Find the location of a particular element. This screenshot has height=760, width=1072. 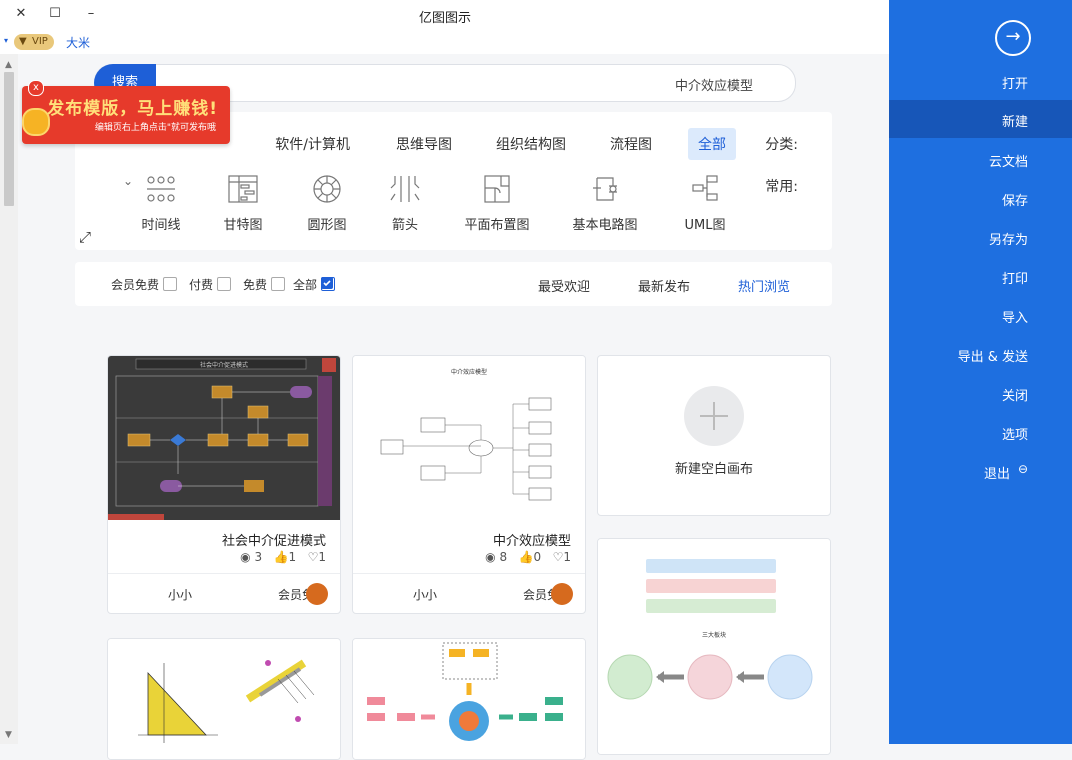

category-mind-map: 思维导图 is located at coordinates (424, 144).